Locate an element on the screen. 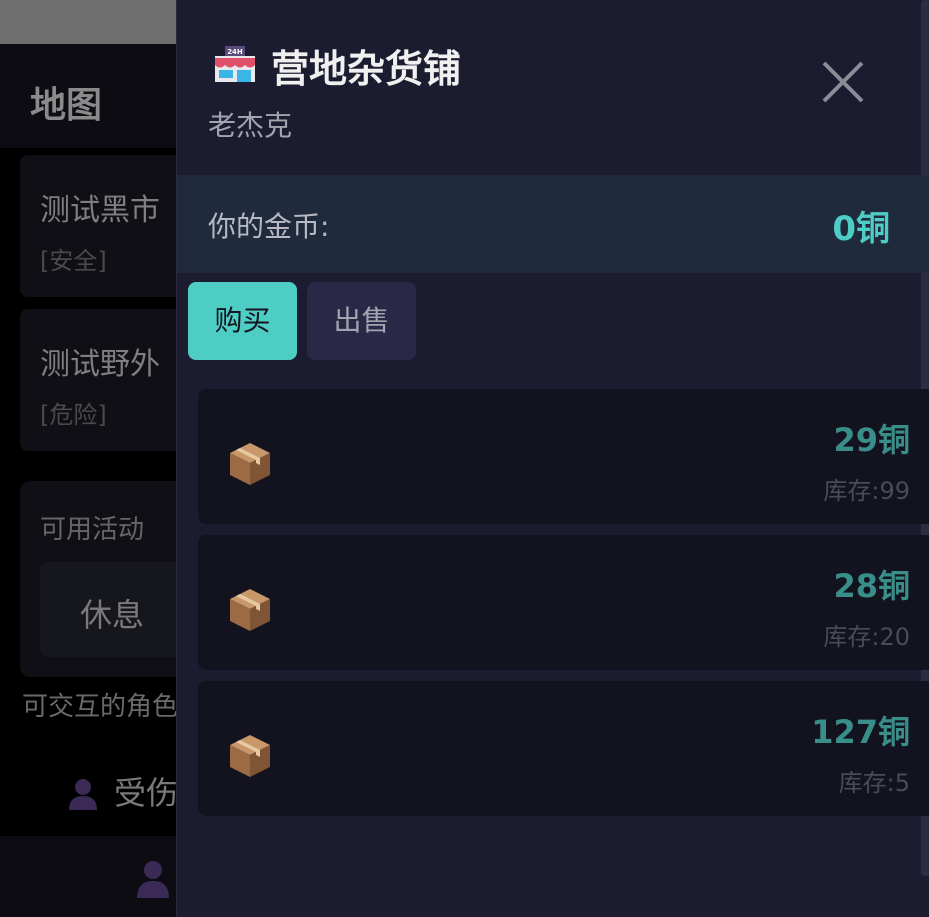 The height and width of the screenshot is (917, 929). shop-item: 29铜 库存:99 is located at coordinates (563, 456).